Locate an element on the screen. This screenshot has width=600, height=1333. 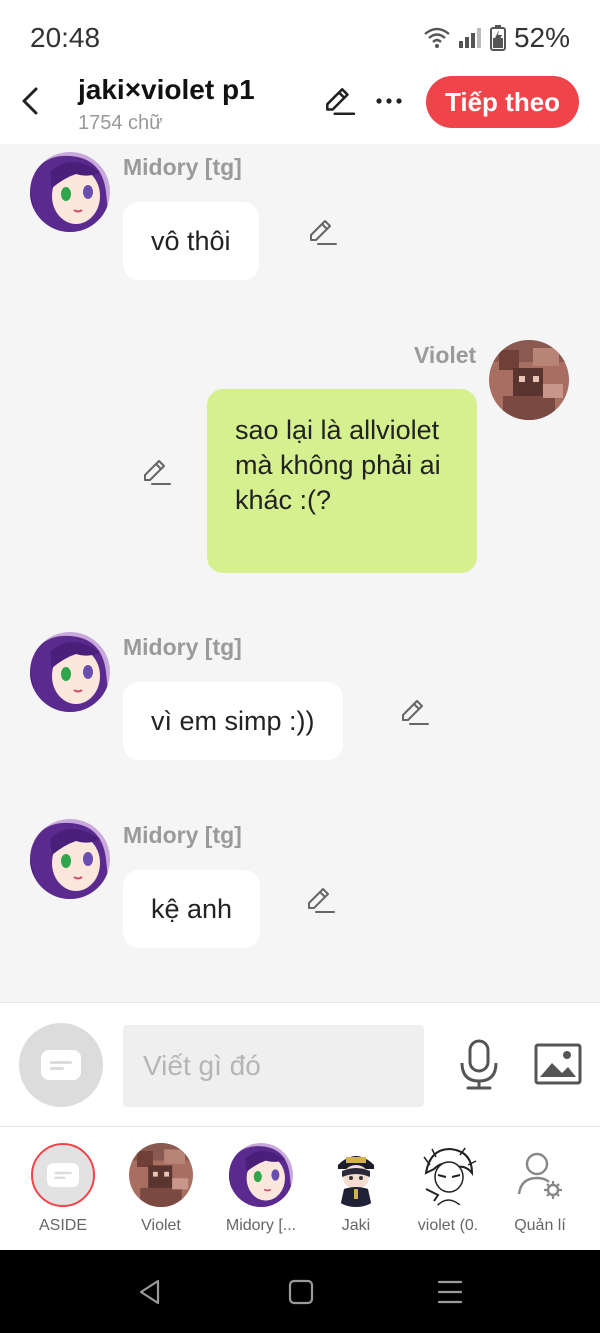
jaki-avatar is located at coordinates (356, 1175).